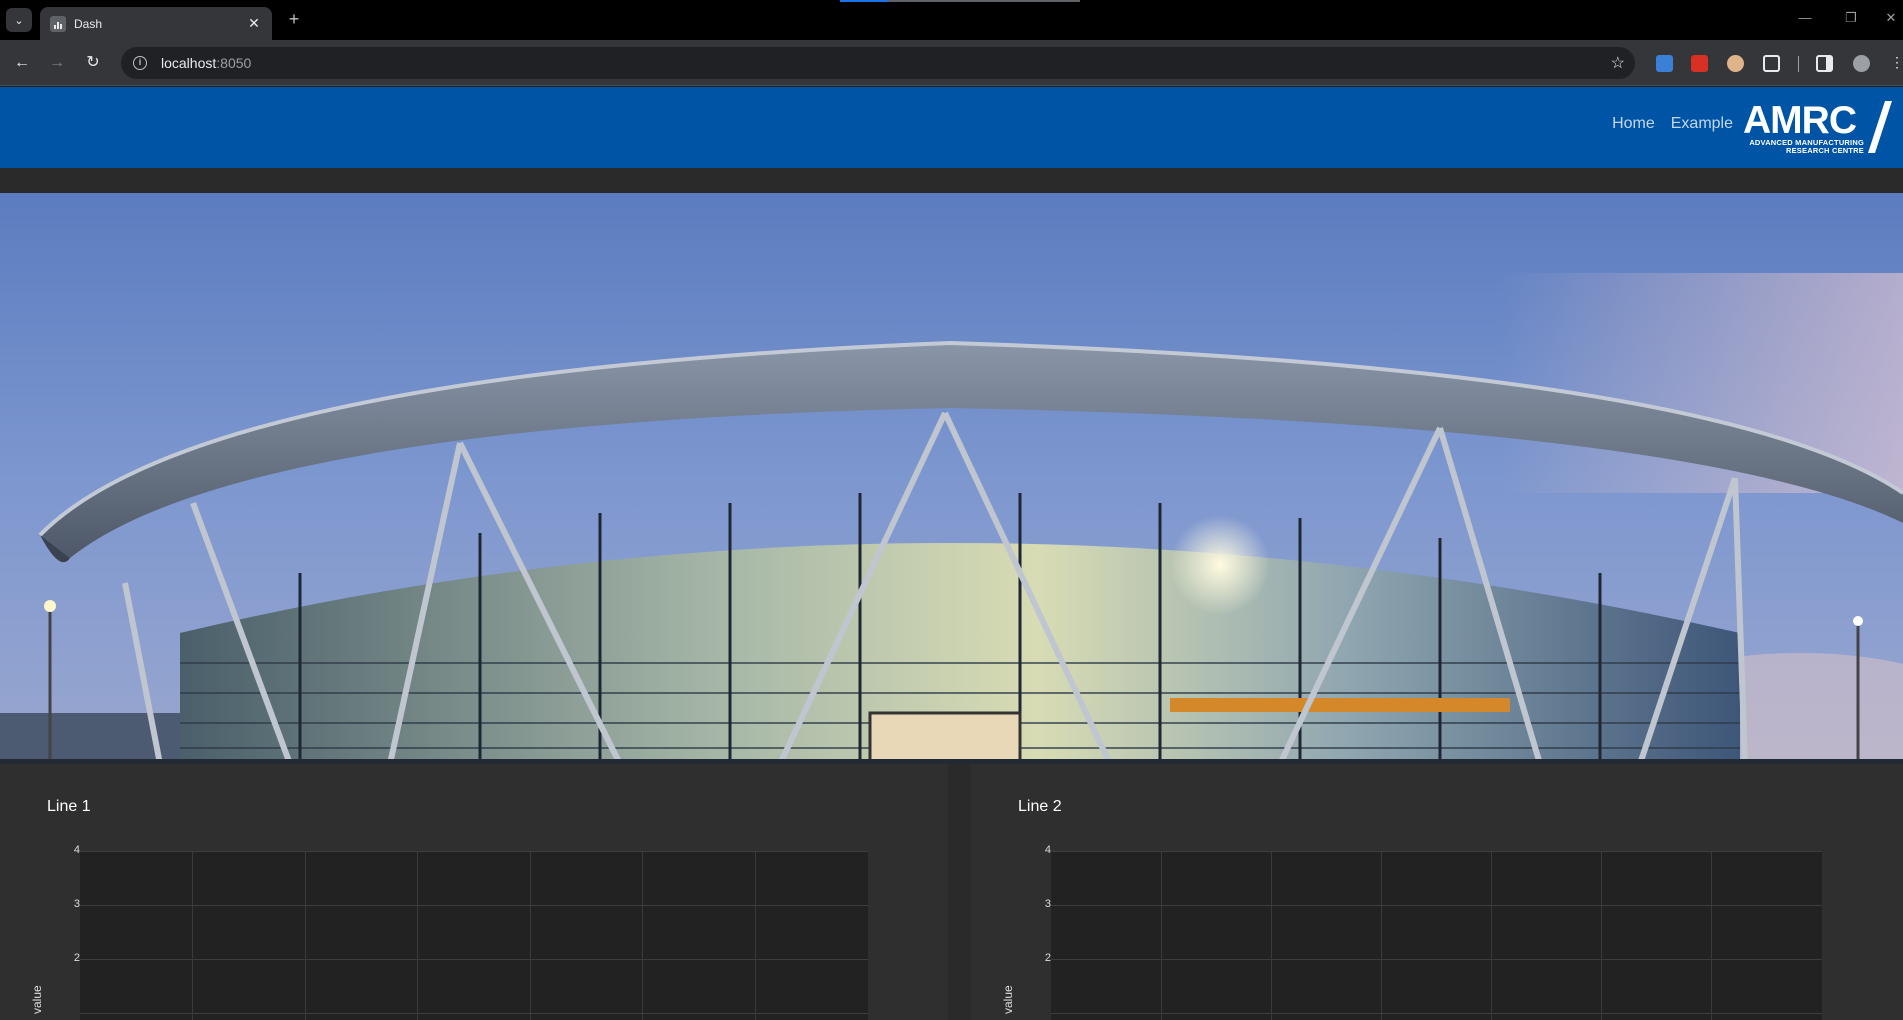 The image size is (1903, 1020). I want to click on tab-strip-highlight, so click(864, 1).